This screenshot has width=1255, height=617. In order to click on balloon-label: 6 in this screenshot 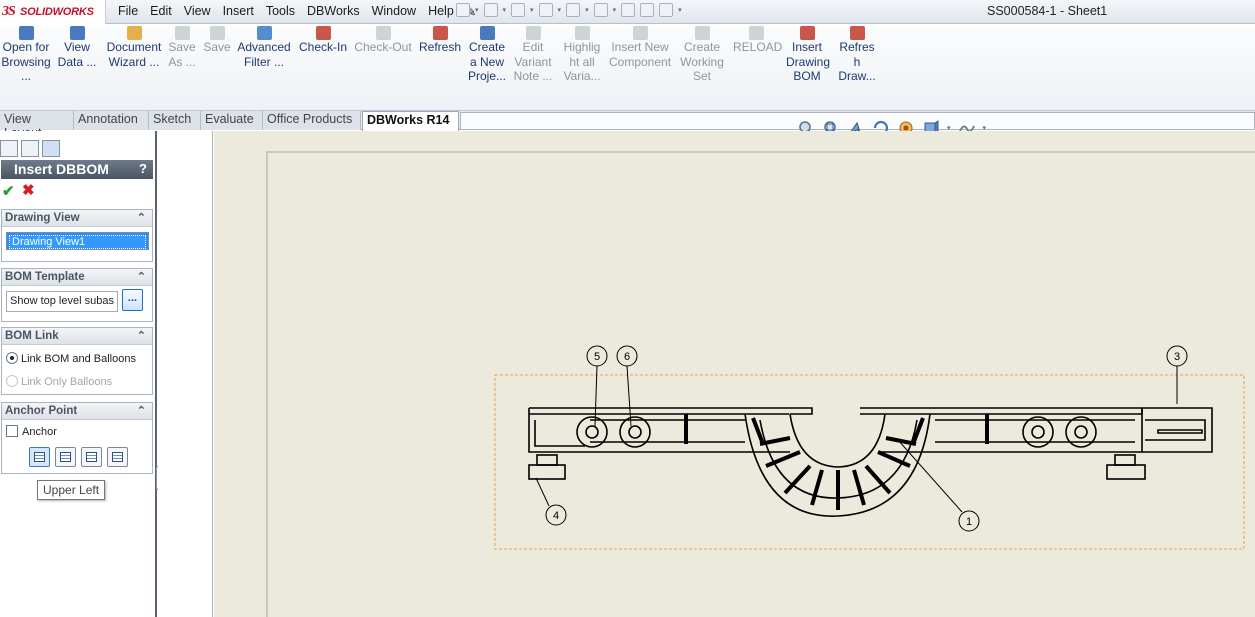, I will do `click(627, 357)`.